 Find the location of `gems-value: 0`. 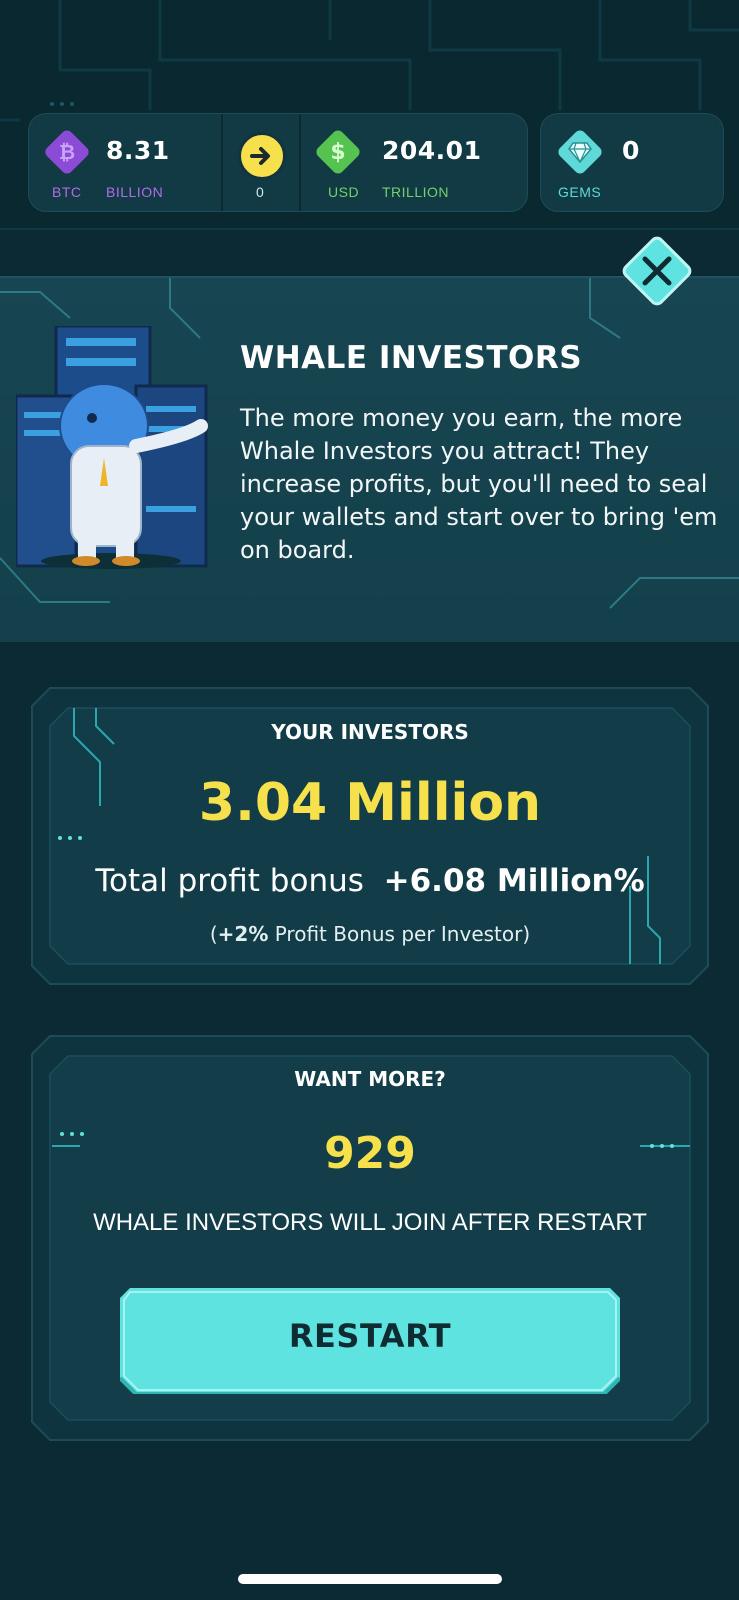

gems-value: 0 is located at coordinates (631, 150).